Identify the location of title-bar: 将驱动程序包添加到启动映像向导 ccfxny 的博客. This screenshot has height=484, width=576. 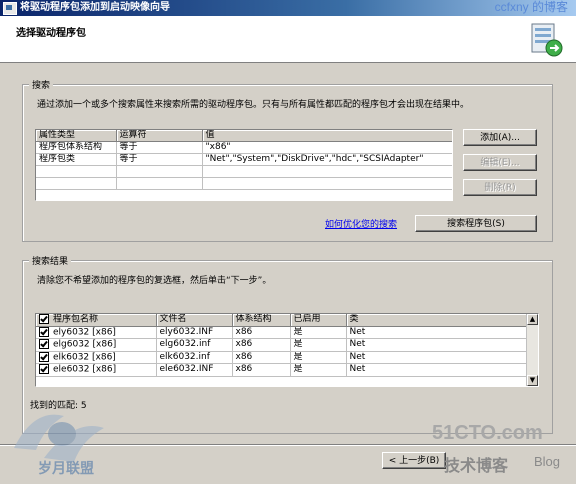
(288, 8).